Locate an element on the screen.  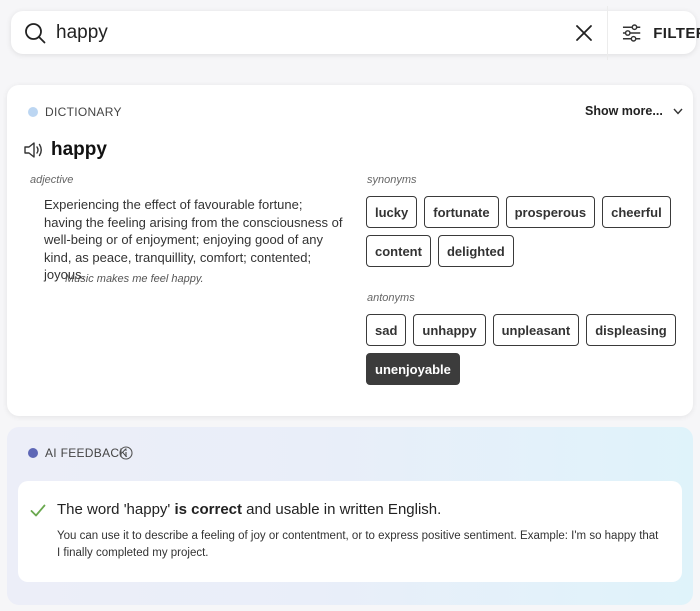
dictionary-dot is located at coordinates (33, 112).